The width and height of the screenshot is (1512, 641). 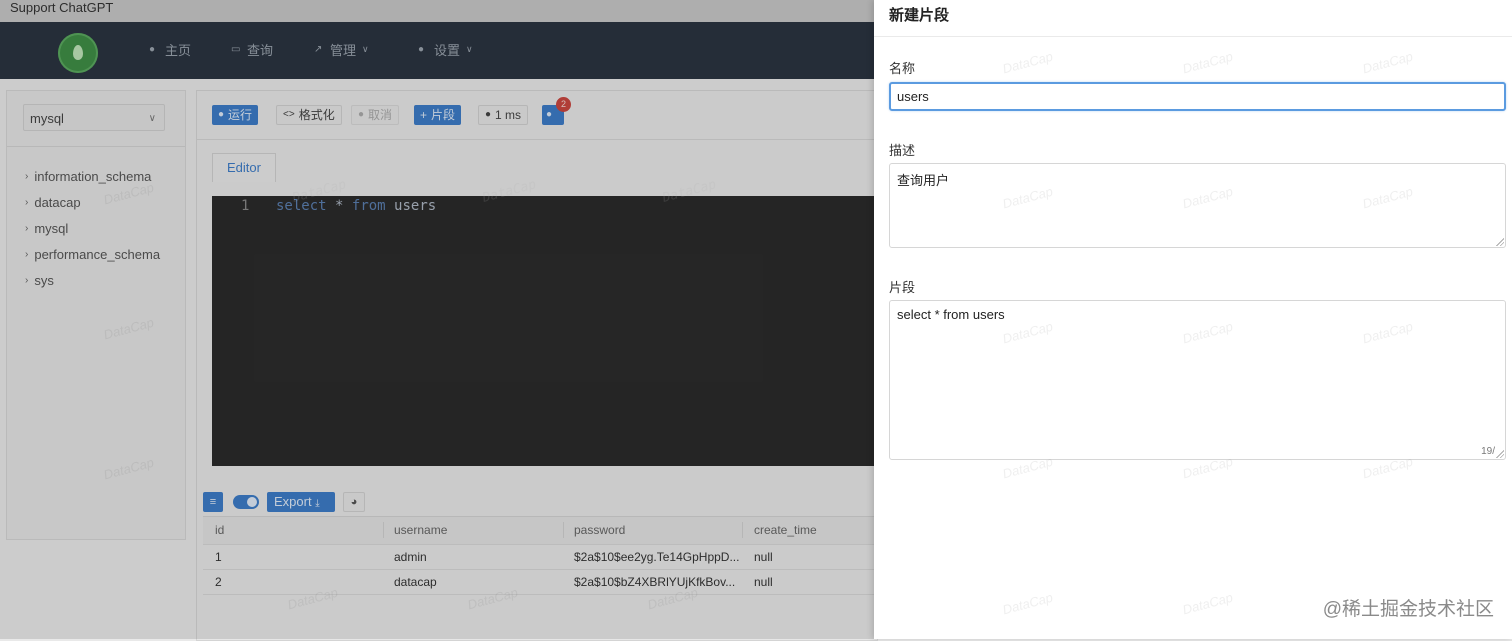 What do you see at coordinates (421, 49) in the screenshot?
I see `settings-icon: ●` at bounding box center [421, 49].